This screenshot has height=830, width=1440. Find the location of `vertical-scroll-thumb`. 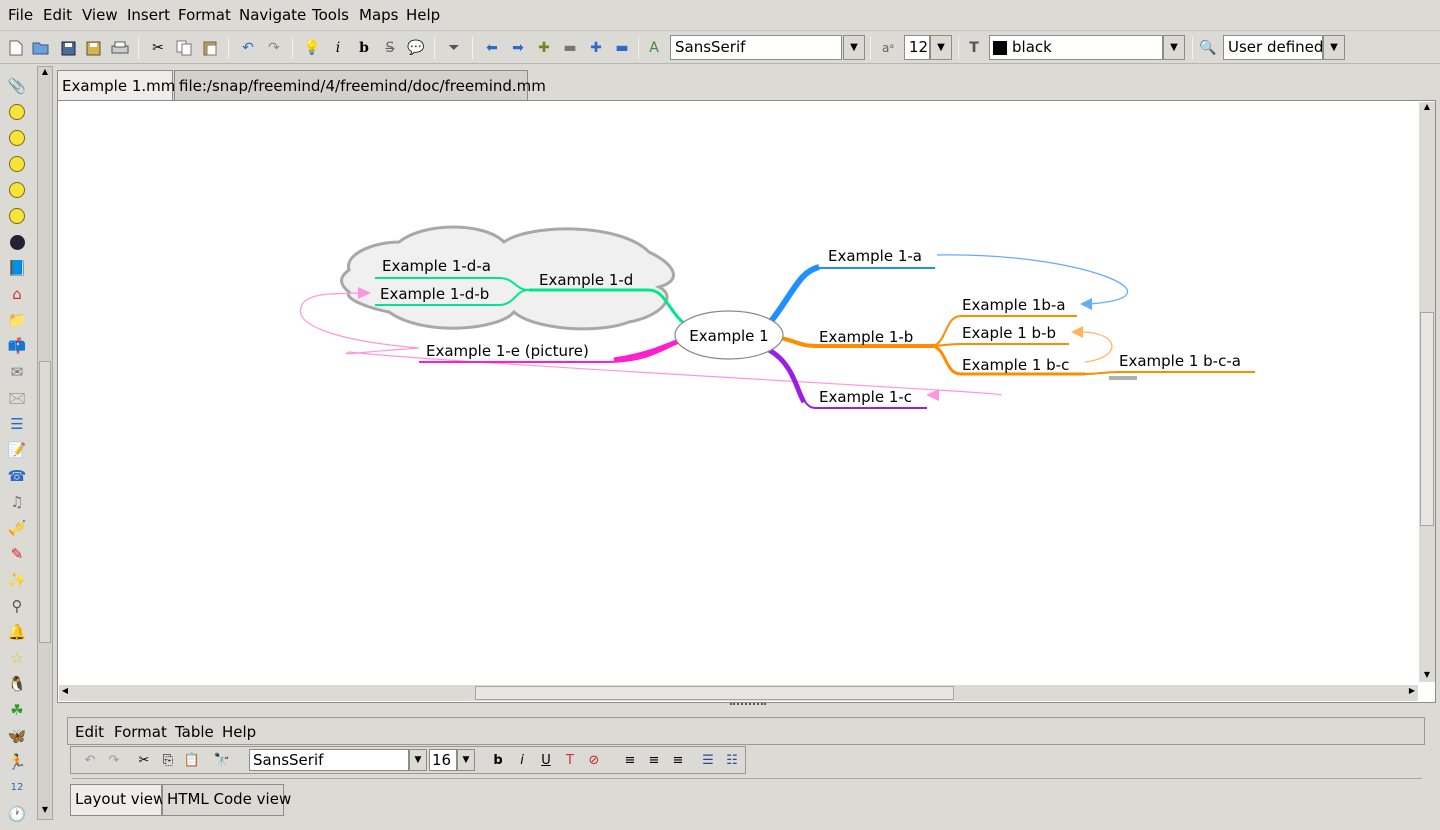

vertical-scroll-thumb is located at coordinates (1427, 419).